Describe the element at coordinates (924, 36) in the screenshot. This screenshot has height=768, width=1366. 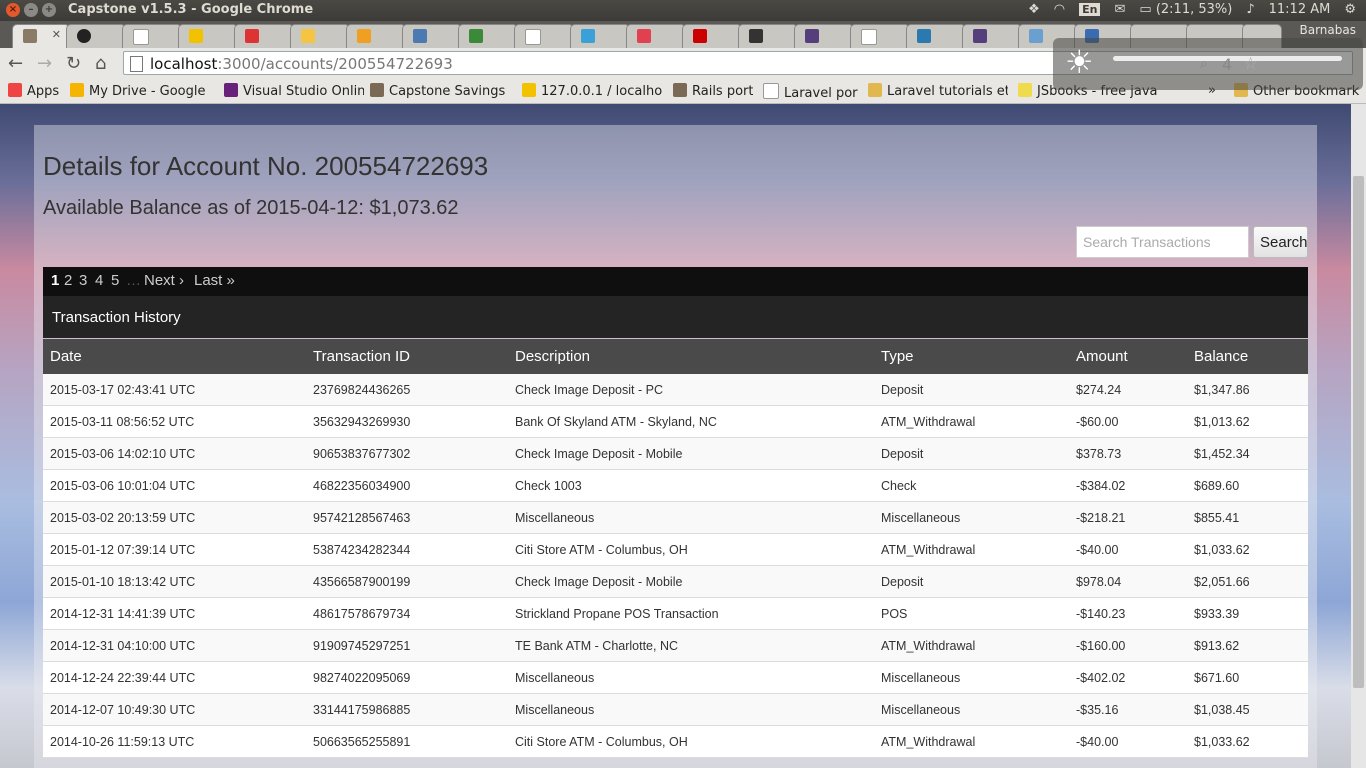
I see `colors-icon` at that location.